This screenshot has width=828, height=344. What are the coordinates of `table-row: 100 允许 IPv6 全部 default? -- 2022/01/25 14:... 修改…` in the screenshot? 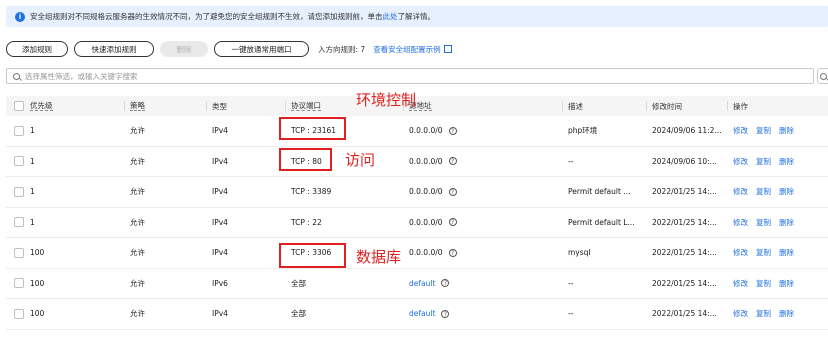 It's located at (417, 284).